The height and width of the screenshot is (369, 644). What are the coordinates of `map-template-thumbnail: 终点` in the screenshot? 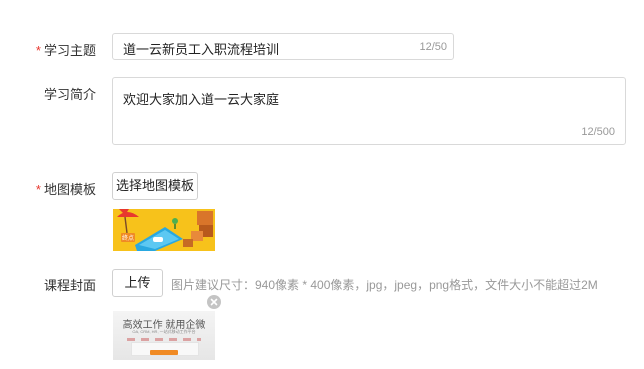 It's located at (164, 230).